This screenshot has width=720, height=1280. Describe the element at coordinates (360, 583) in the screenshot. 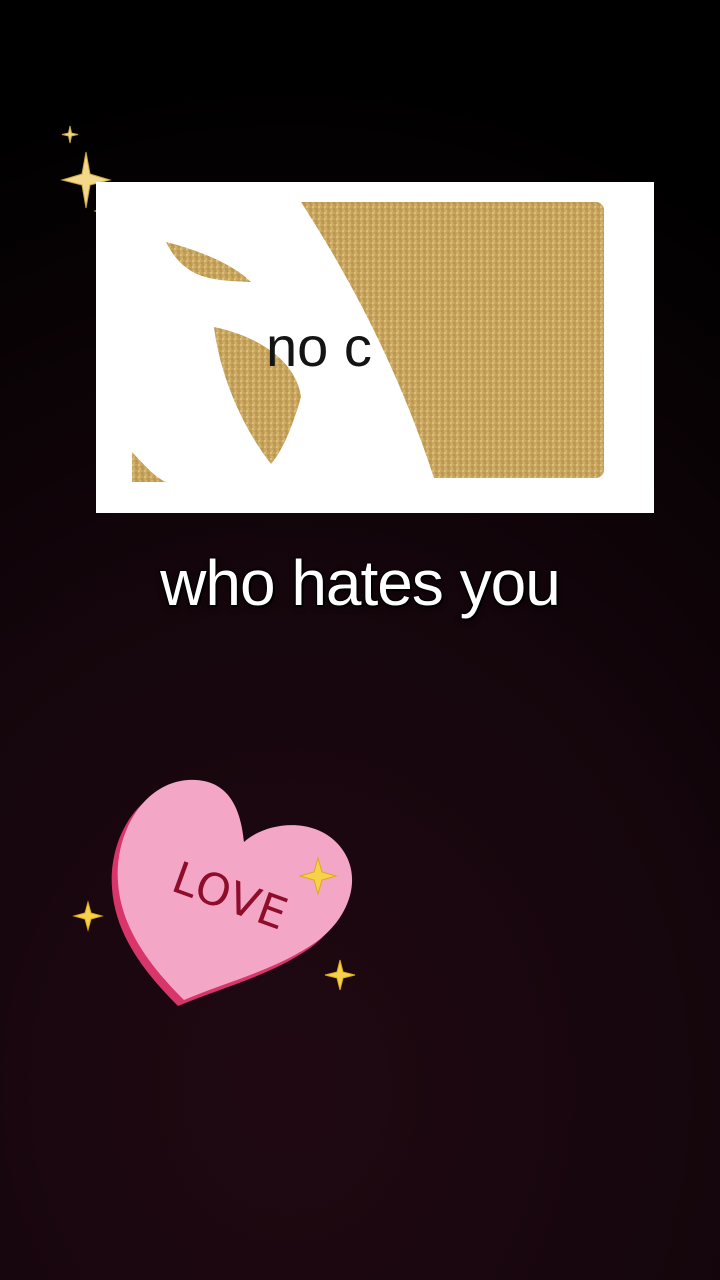

I see `caption-text: who hates you` at that location.